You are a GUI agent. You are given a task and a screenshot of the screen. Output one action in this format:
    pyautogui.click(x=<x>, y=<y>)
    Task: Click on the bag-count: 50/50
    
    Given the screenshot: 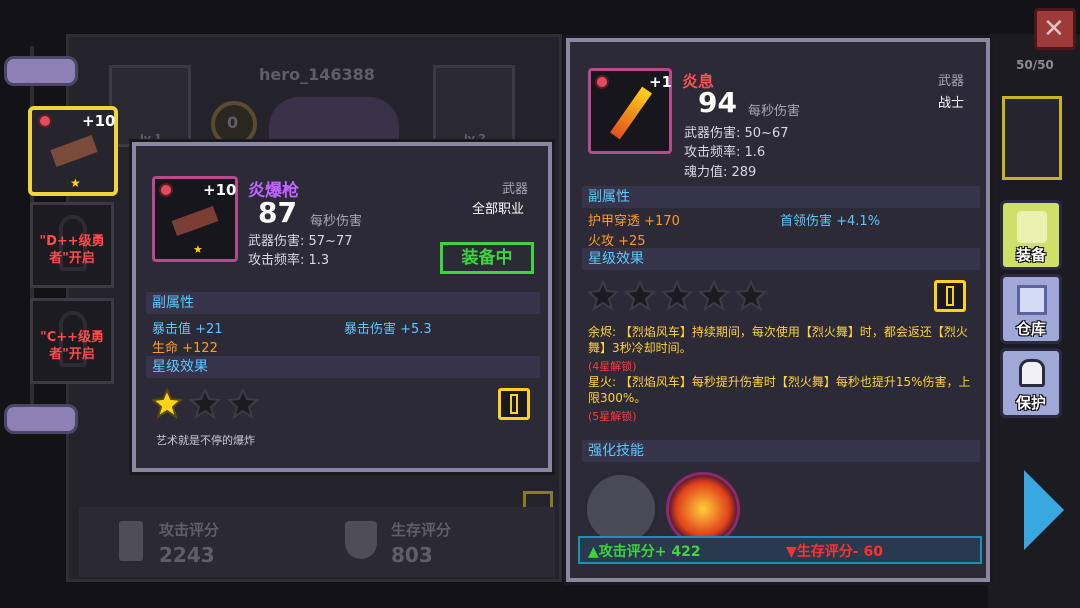 What is the action you would take?
    pyautogui.click(x=1035, y=65)
    